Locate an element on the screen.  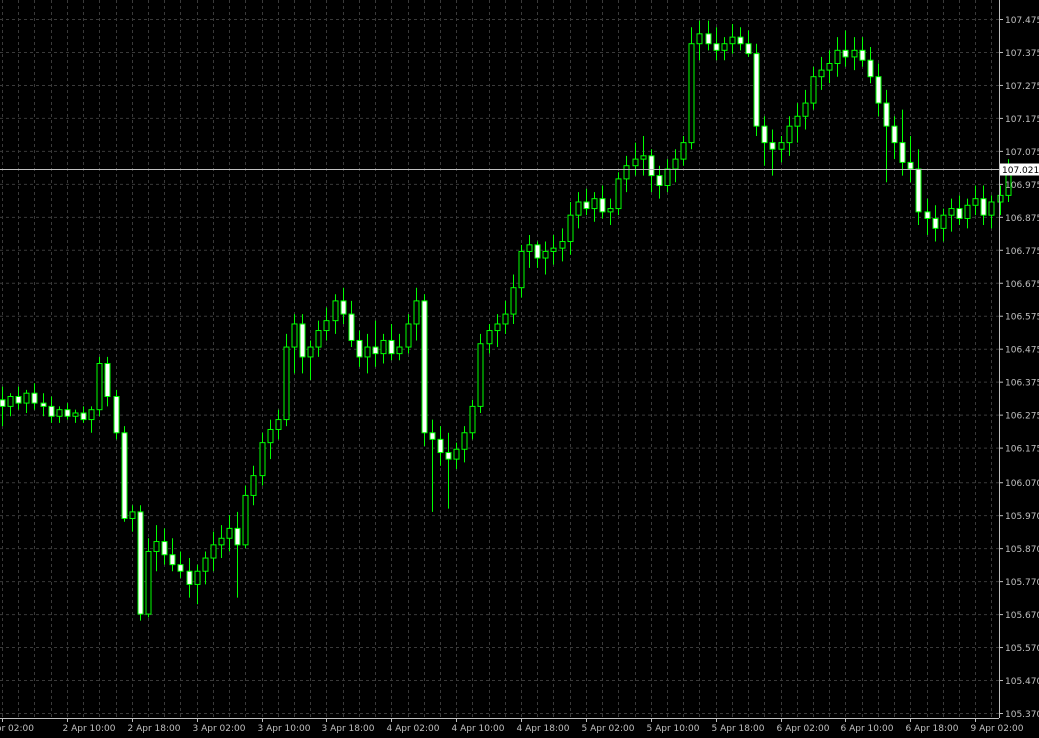
price-tick-label: 106.275 is located at coordinates (1022, 417).